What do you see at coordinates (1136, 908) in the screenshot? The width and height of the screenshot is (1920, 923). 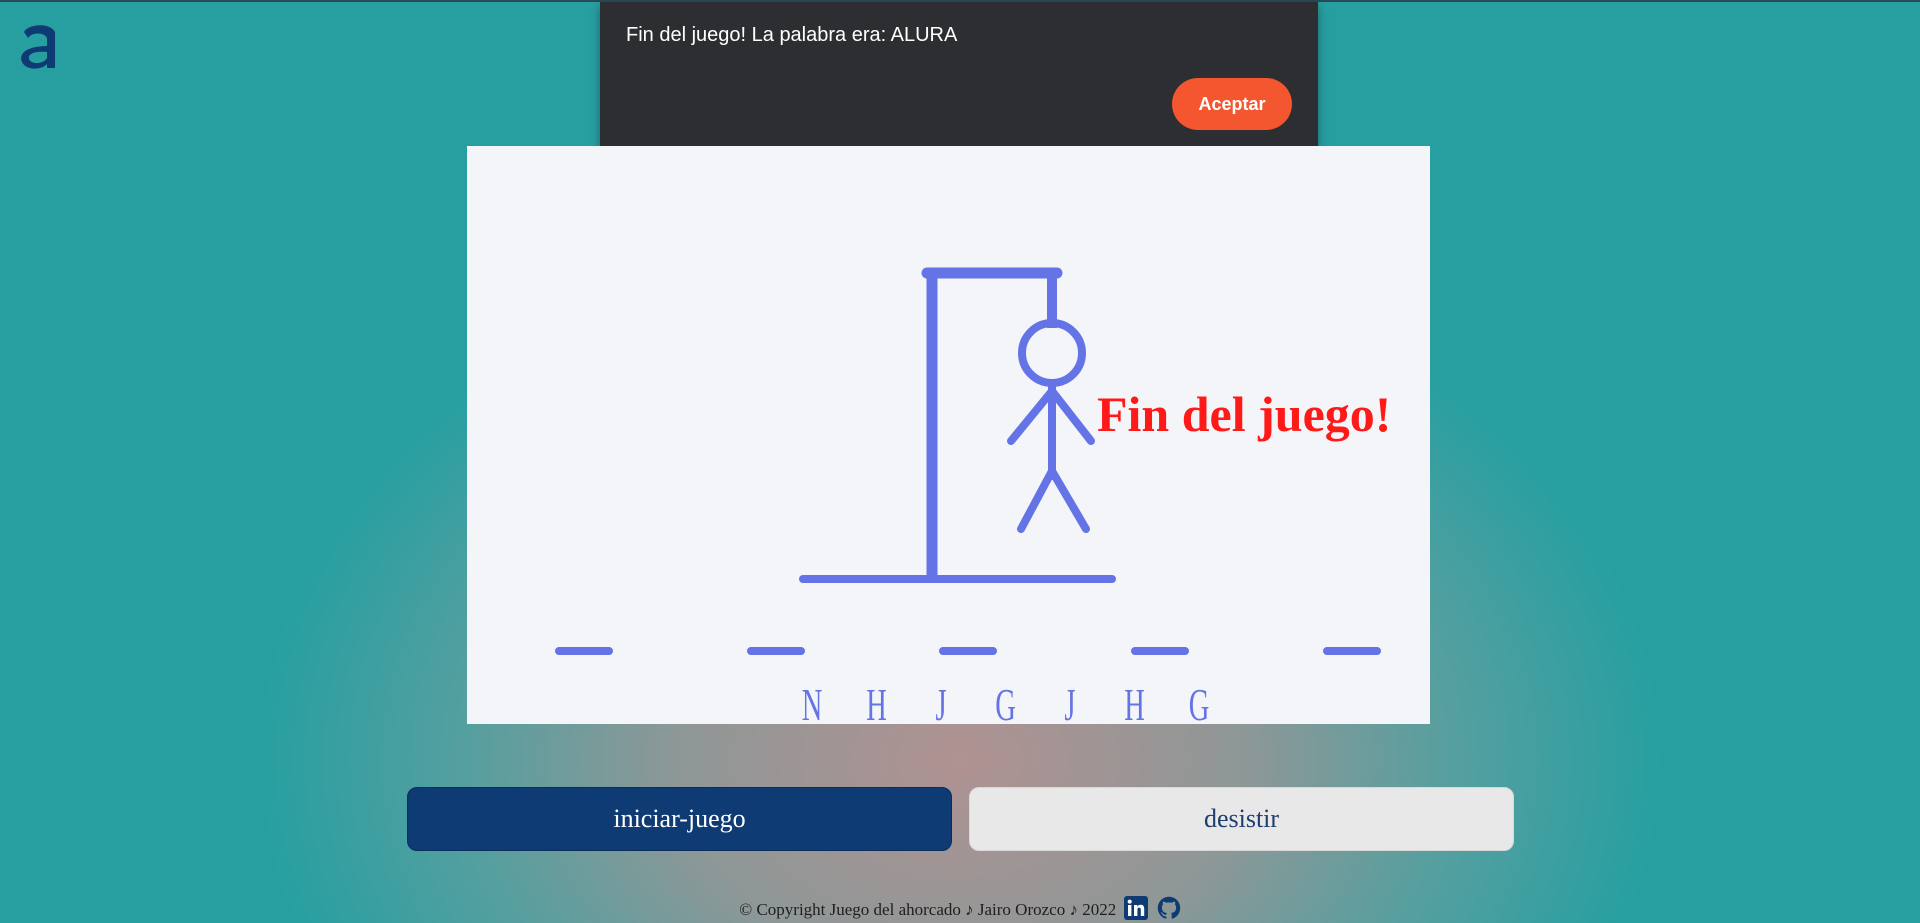 I see `linkedin-icon` at bounding box center [1136, 908].